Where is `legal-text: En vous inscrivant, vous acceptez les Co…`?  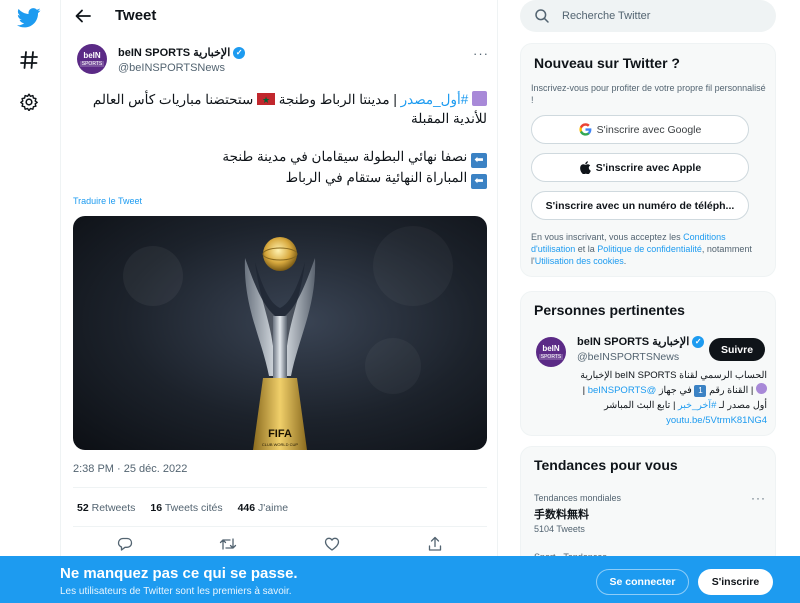 legal-text: En vous inscrivant, vous acceptez les Co… is located at coordinates (647, 249).